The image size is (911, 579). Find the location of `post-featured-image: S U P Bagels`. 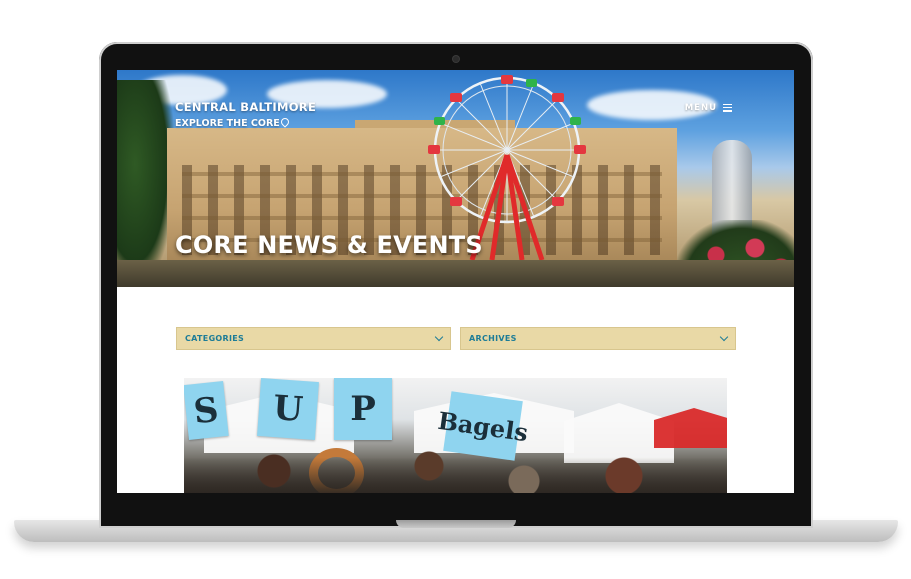

post-featured-image: S U P Bagels is located at coordinates (455, 435).